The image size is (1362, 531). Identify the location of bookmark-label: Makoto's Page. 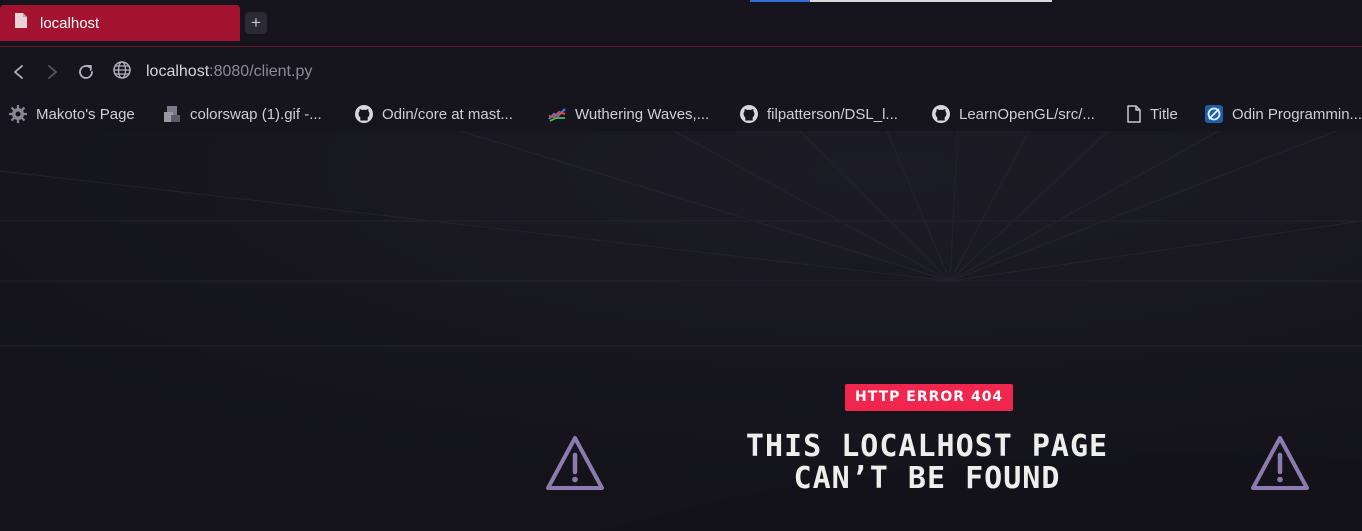
(85, 114).